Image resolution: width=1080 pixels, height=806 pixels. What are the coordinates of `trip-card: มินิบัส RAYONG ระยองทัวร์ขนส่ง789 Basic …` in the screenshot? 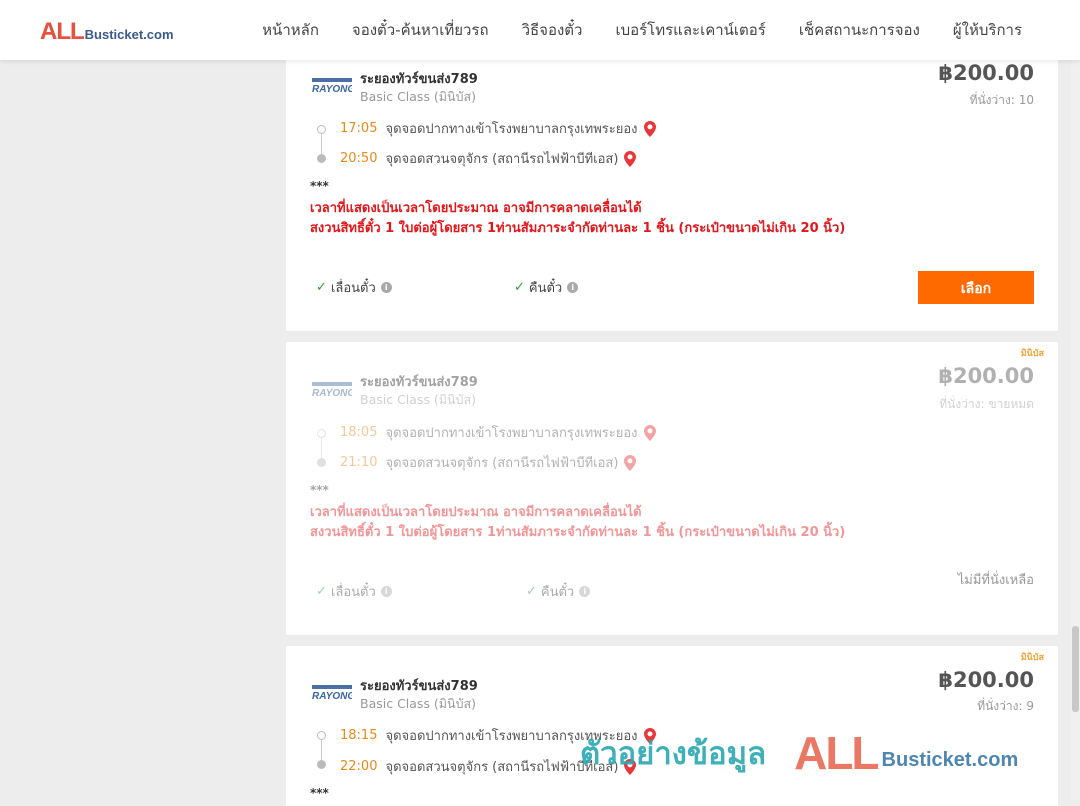 It's located at (672, 726).